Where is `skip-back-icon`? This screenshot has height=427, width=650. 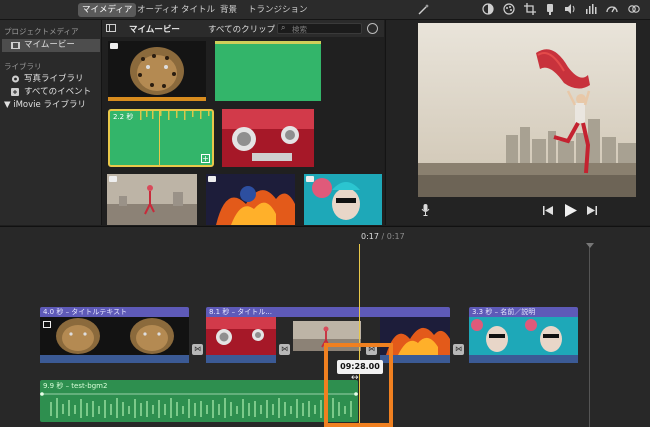 skip-back-icon is located at coordinates (548, 212).